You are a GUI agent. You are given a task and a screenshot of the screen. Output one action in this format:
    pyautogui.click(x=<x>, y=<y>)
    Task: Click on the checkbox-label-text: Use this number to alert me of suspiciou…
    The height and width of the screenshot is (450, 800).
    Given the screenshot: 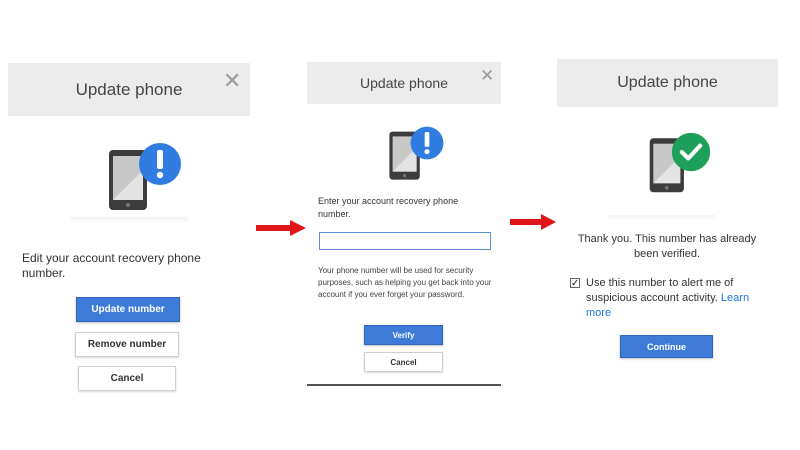 What is the action you would take?
    pyautogui.click(x=660, y=290)
    